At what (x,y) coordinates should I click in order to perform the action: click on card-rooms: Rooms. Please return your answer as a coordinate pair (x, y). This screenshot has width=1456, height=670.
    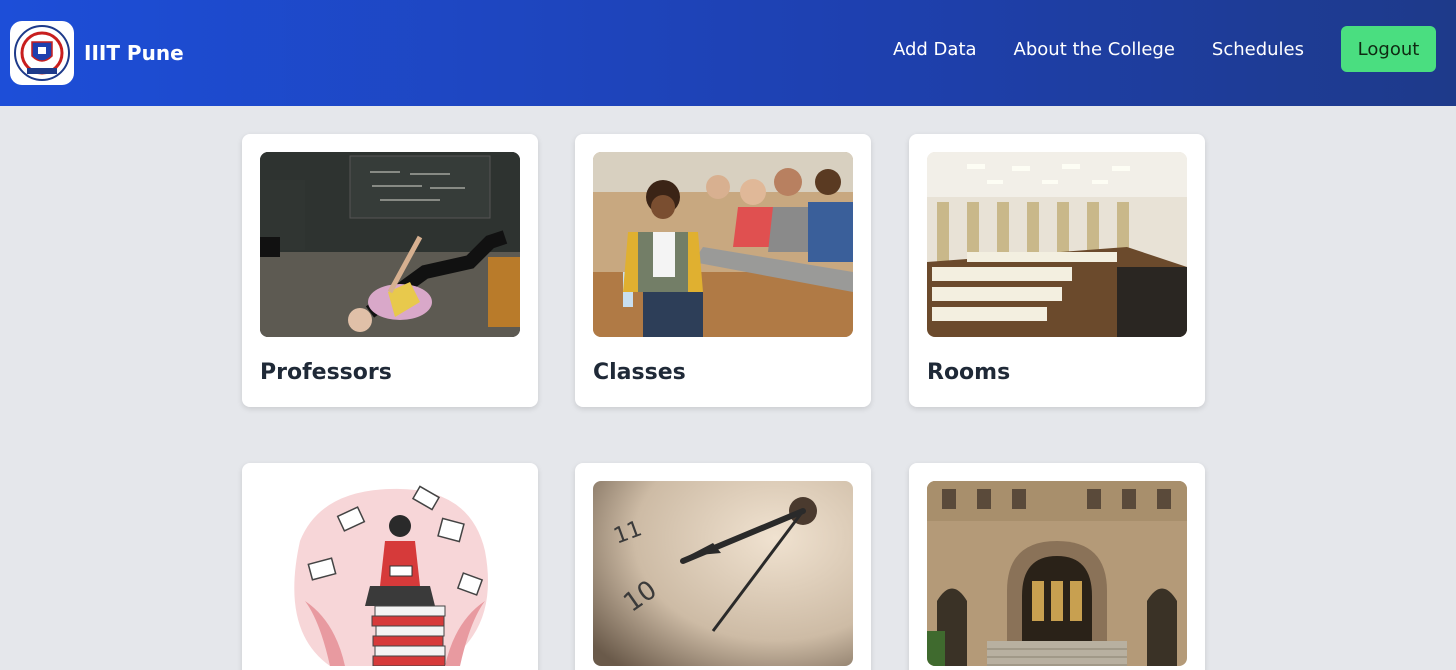
    Looking at the image, I should click on (1057, 270).